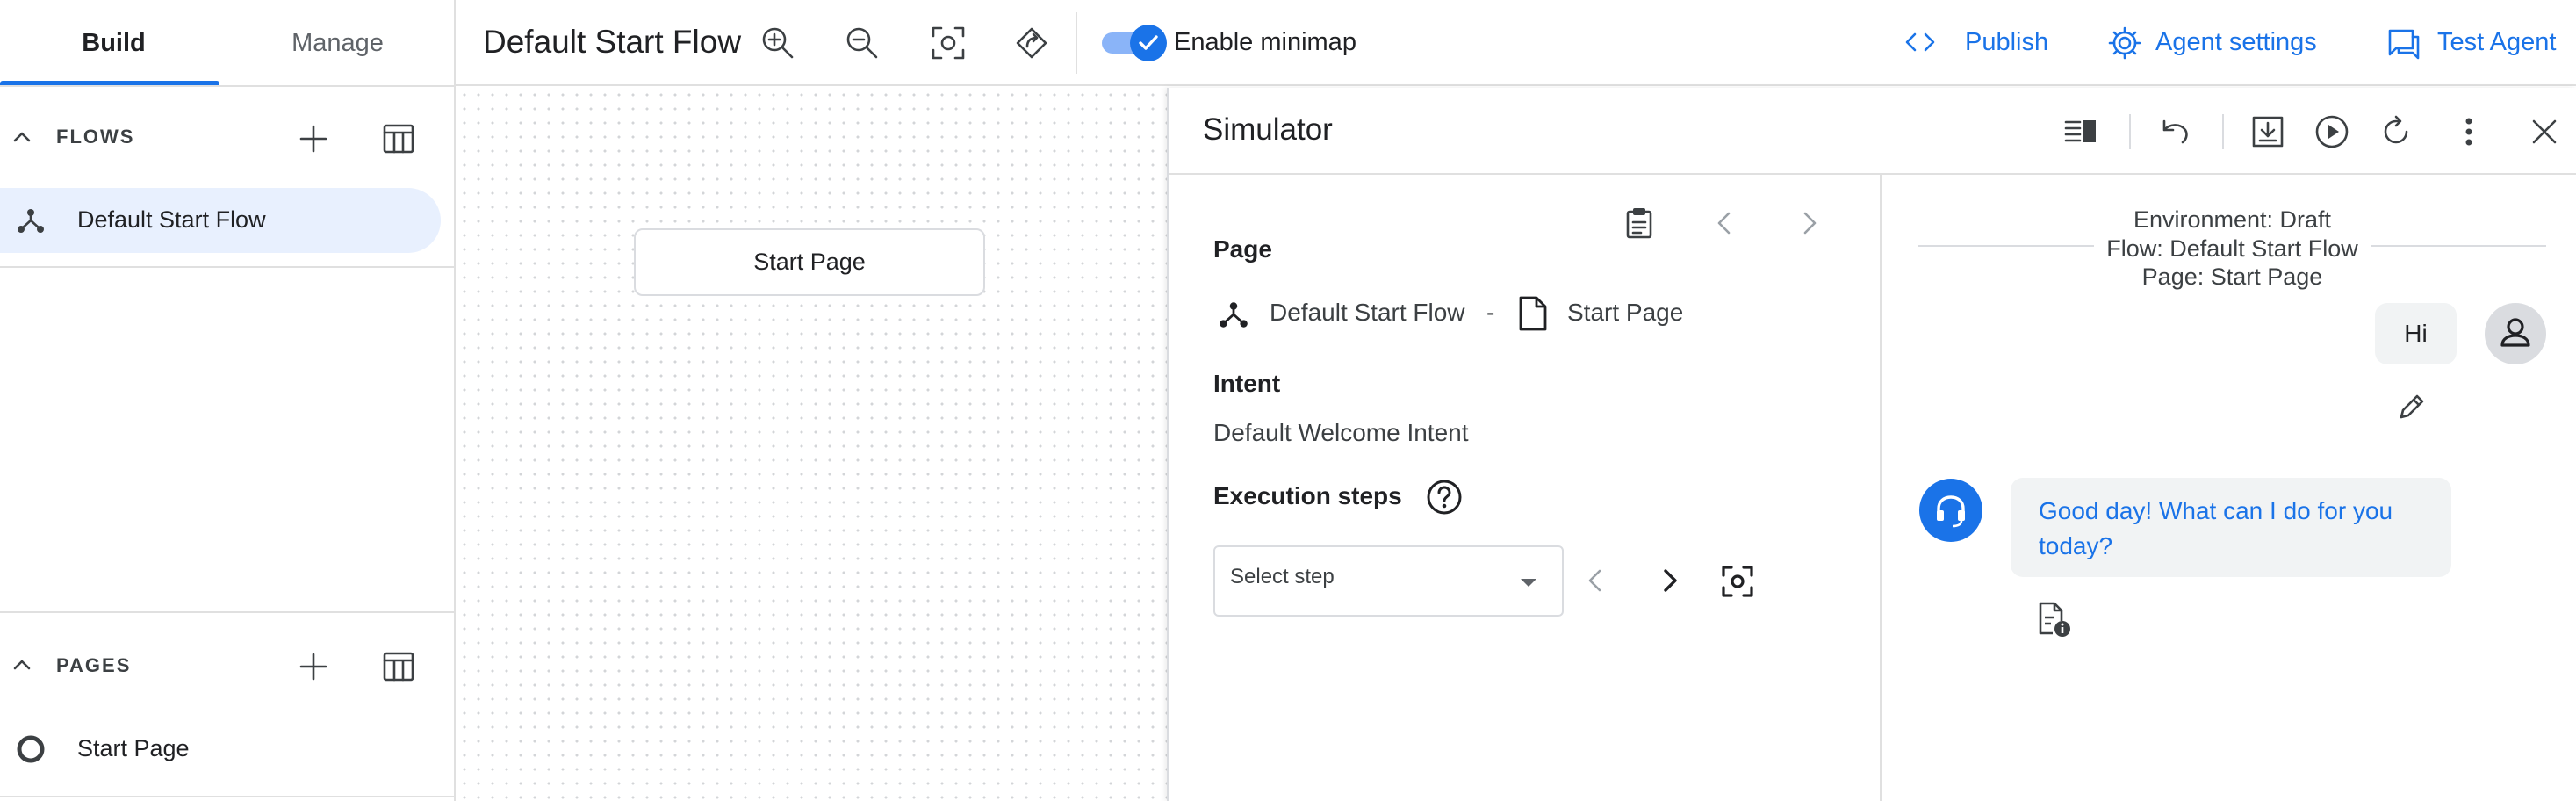 This screenshot has width=2576, height=801. What do you see at coordinates (1920, 42) in the screenshot?
I see `code-icon` at bounding box center [1920, 42].